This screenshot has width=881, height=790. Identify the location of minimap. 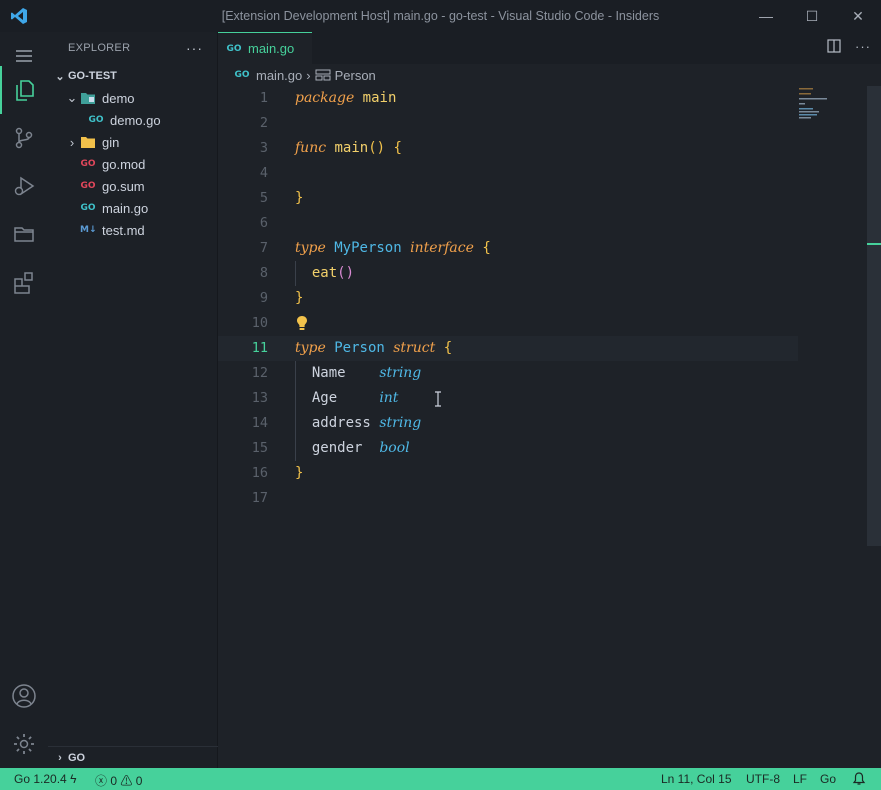
(835, 136).